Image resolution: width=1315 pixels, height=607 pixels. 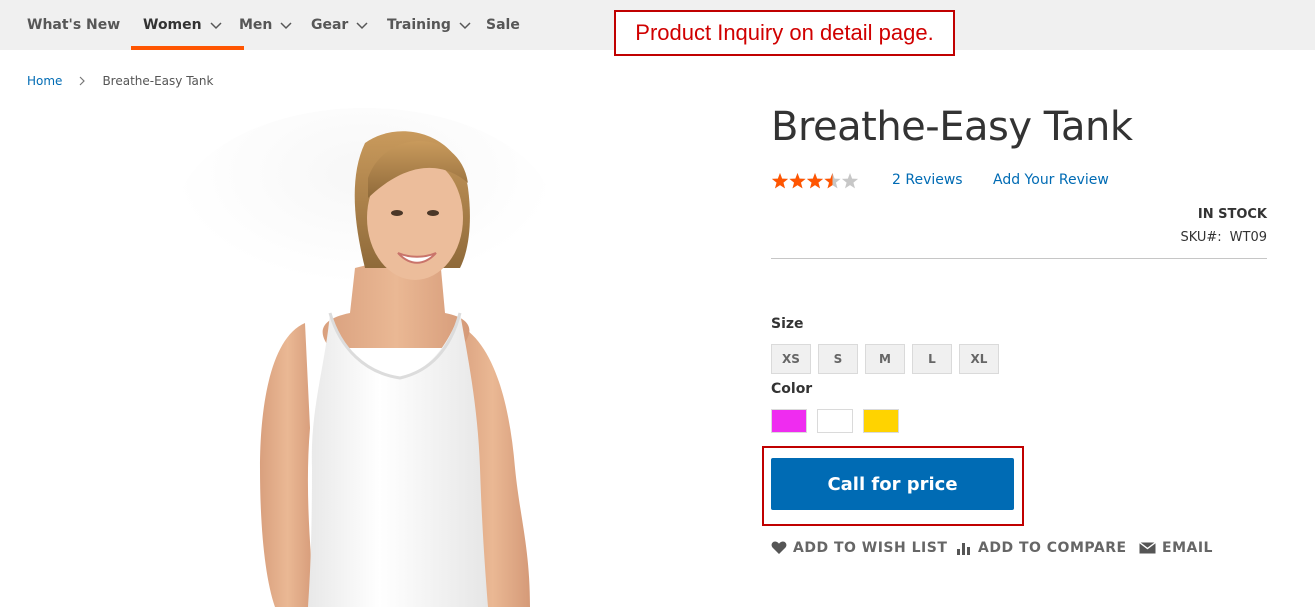 I want to click on nav-item-label: Men, so click(x=256, y=25).